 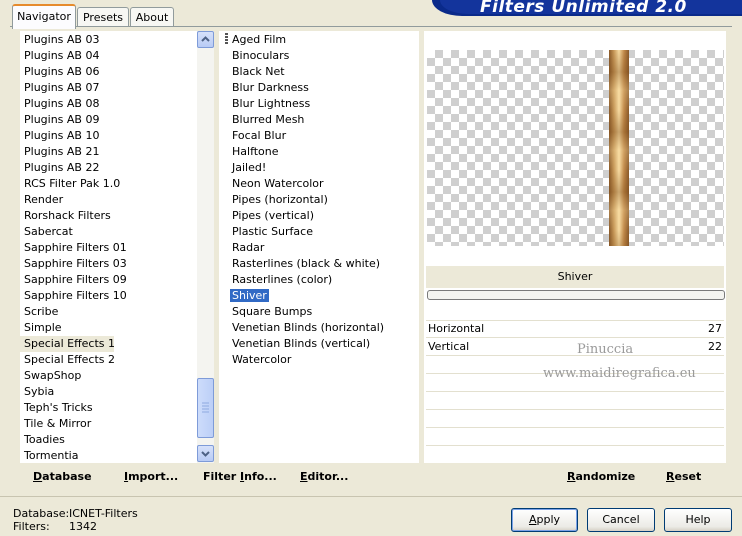 I want to click on database-value: ICNET-Filters, so click(x=103, y=513).